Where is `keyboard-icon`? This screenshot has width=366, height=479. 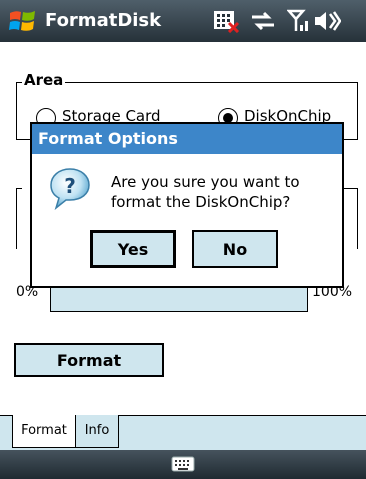
keyboard-icon is located at coordinates (183, 464).